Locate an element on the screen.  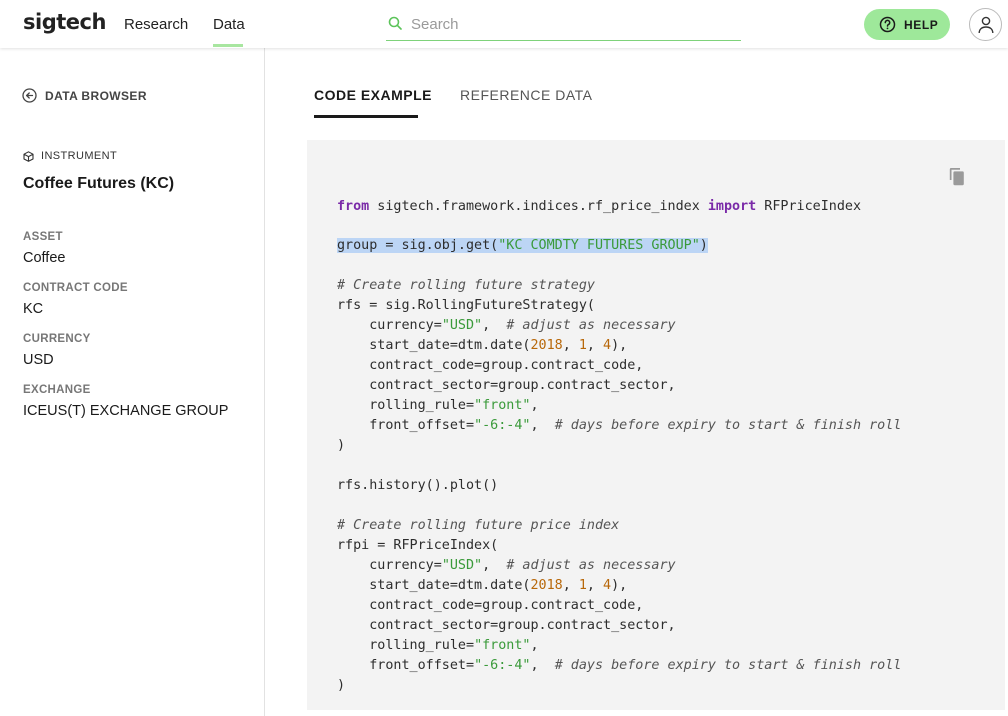
nav-active-indicator is located at coordinates (228, 45).